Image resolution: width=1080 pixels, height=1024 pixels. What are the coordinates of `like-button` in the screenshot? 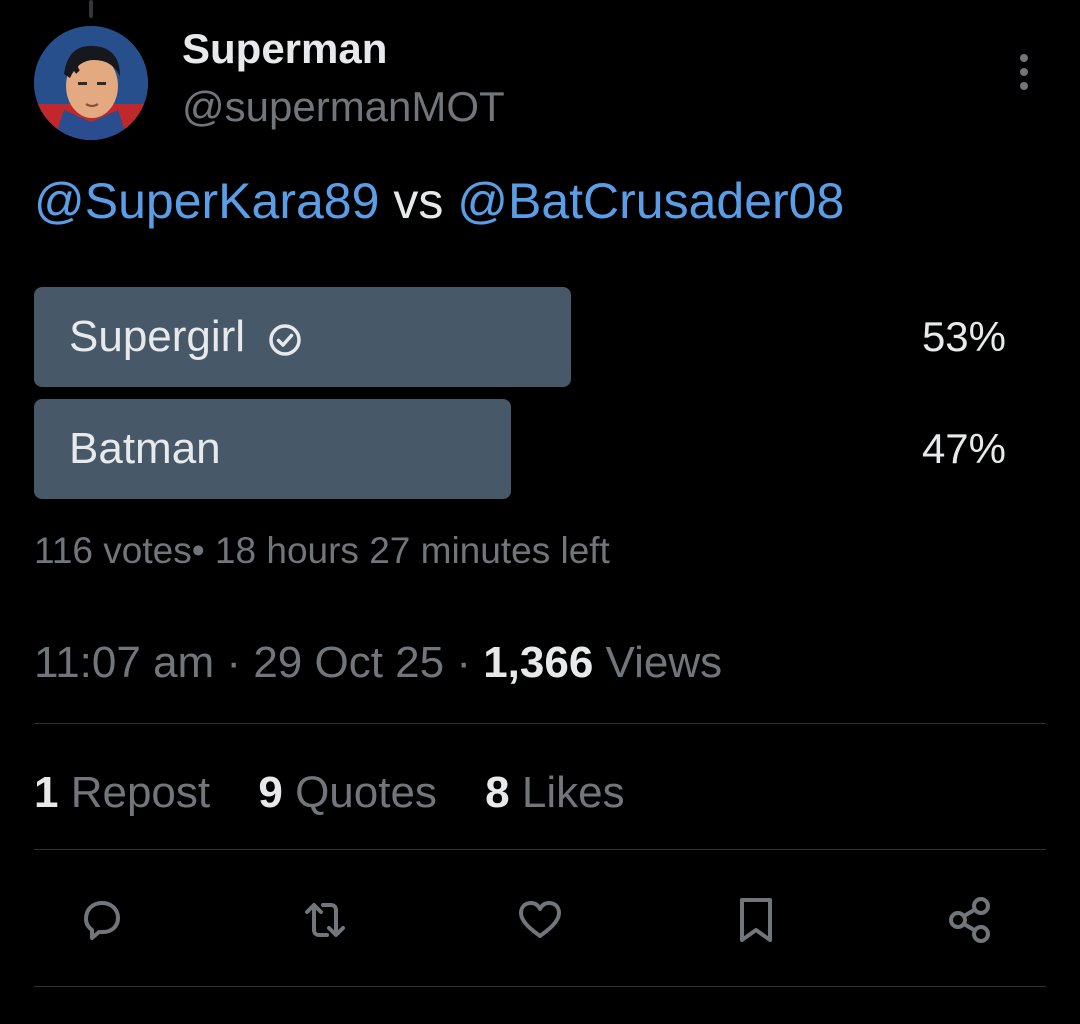 It's located at (540, 920).